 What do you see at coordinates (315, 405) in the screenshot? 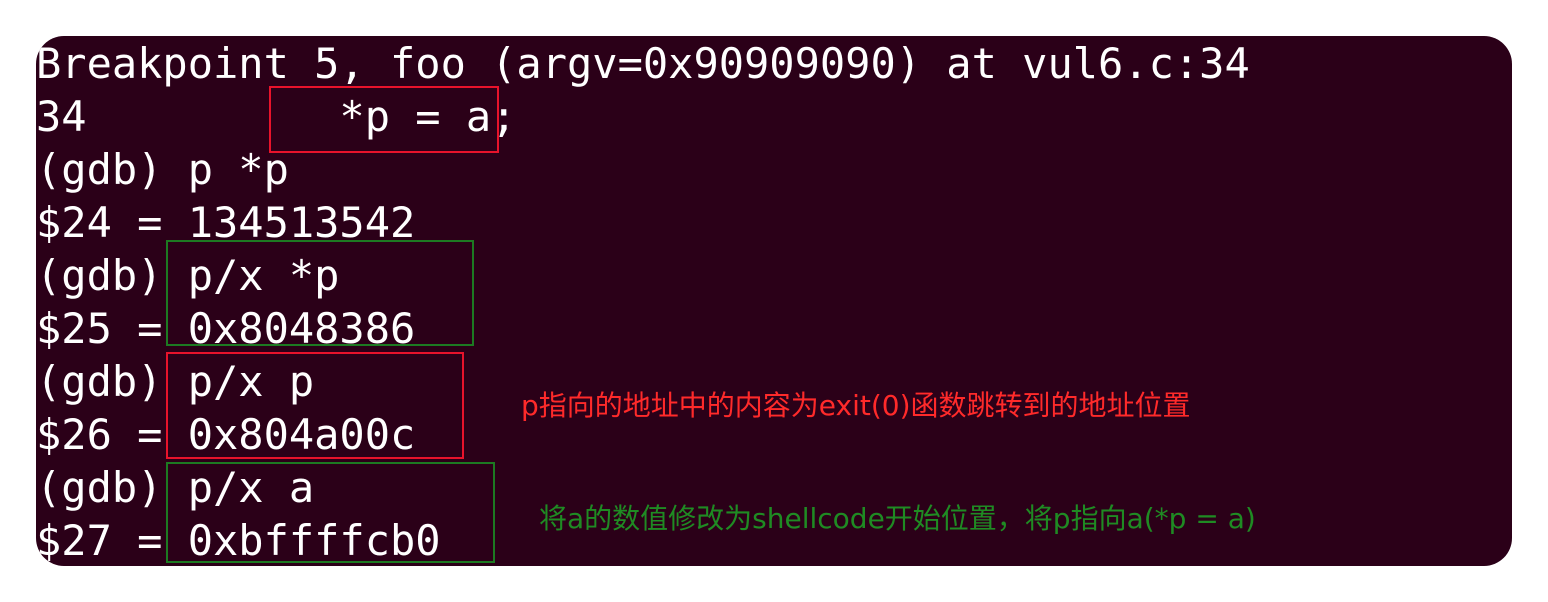
I see `highlight-box-pointer` at bounding box center [315, 405].